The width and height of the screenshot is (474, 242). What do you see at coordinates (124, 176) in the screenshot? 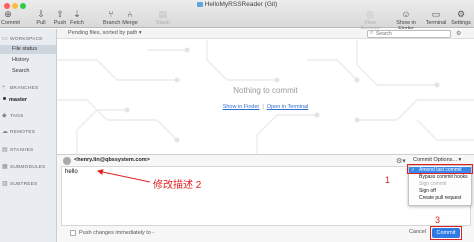
I see `annotation-arrow` at bounding box center [124, 176].